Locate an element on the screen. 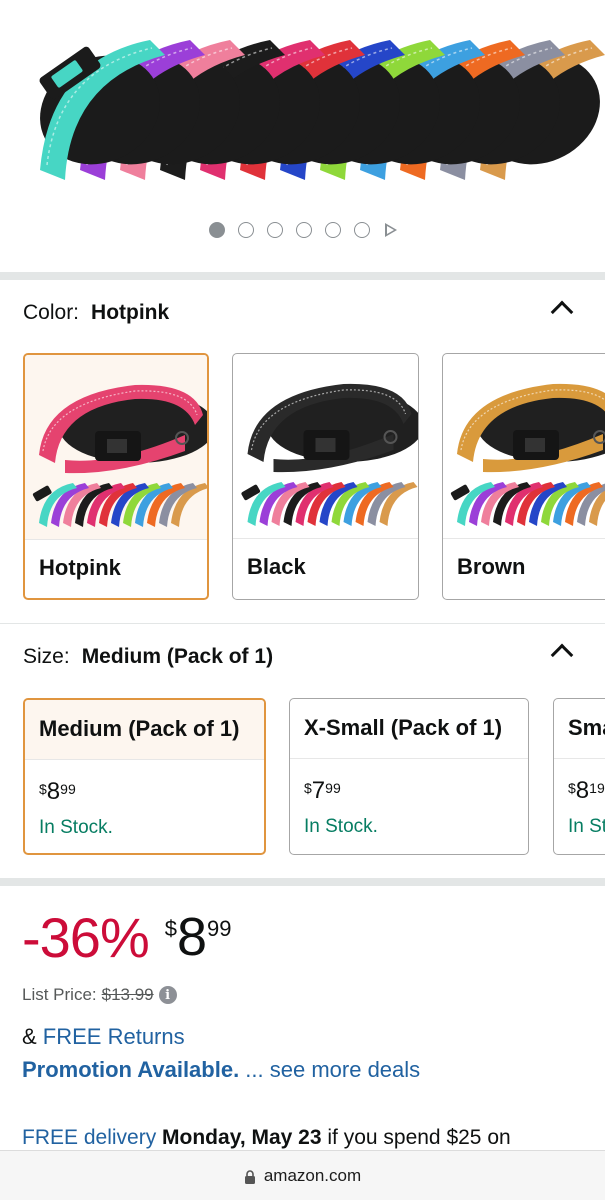 The image size is (605, 1200). color-option-hotpink: Hotpink is located at coordinates (116, 476).